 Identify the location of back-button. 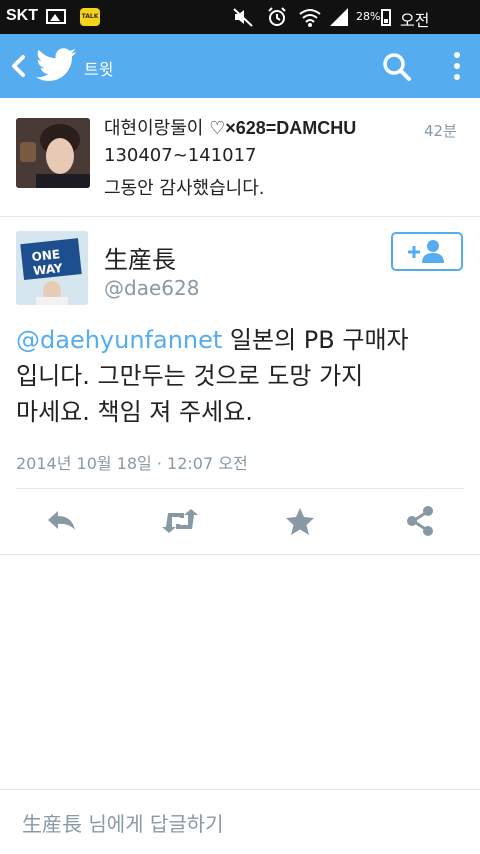
(18, 66).